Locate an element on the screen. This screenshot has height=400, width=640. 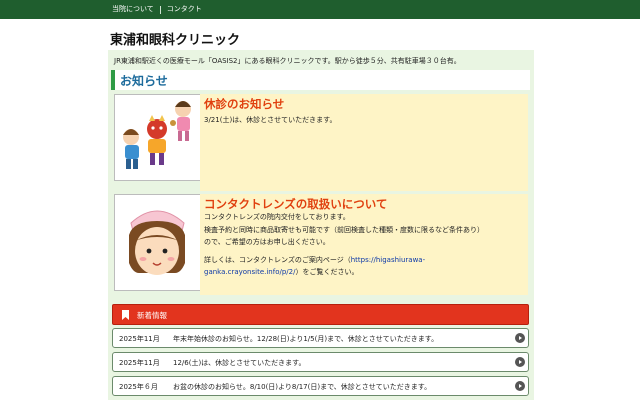
notice-line: 3/21(土)は、休診とさせていただきます。 is located at coordinates (270, 120).